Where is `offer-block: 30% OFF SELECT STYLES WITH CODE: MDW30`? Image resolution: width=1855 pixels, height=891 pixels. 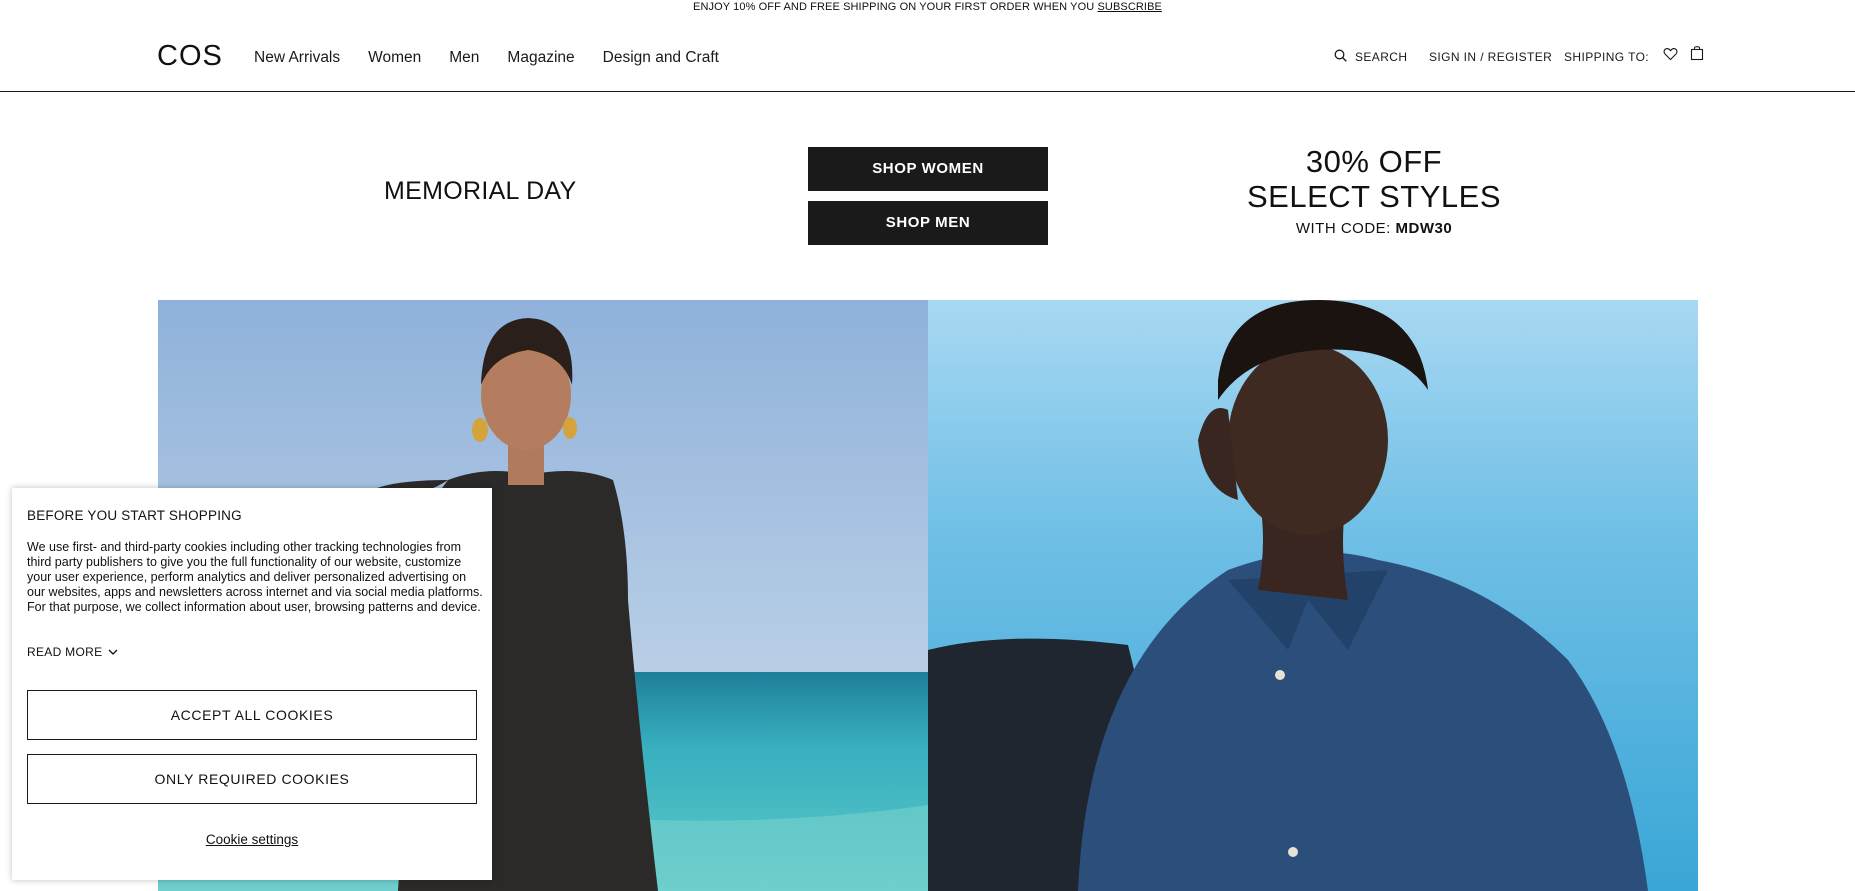 offer-block: 30% OFF SELECT STYLES WITH CODE: MDW30 is located at coordinates (1374, 191).